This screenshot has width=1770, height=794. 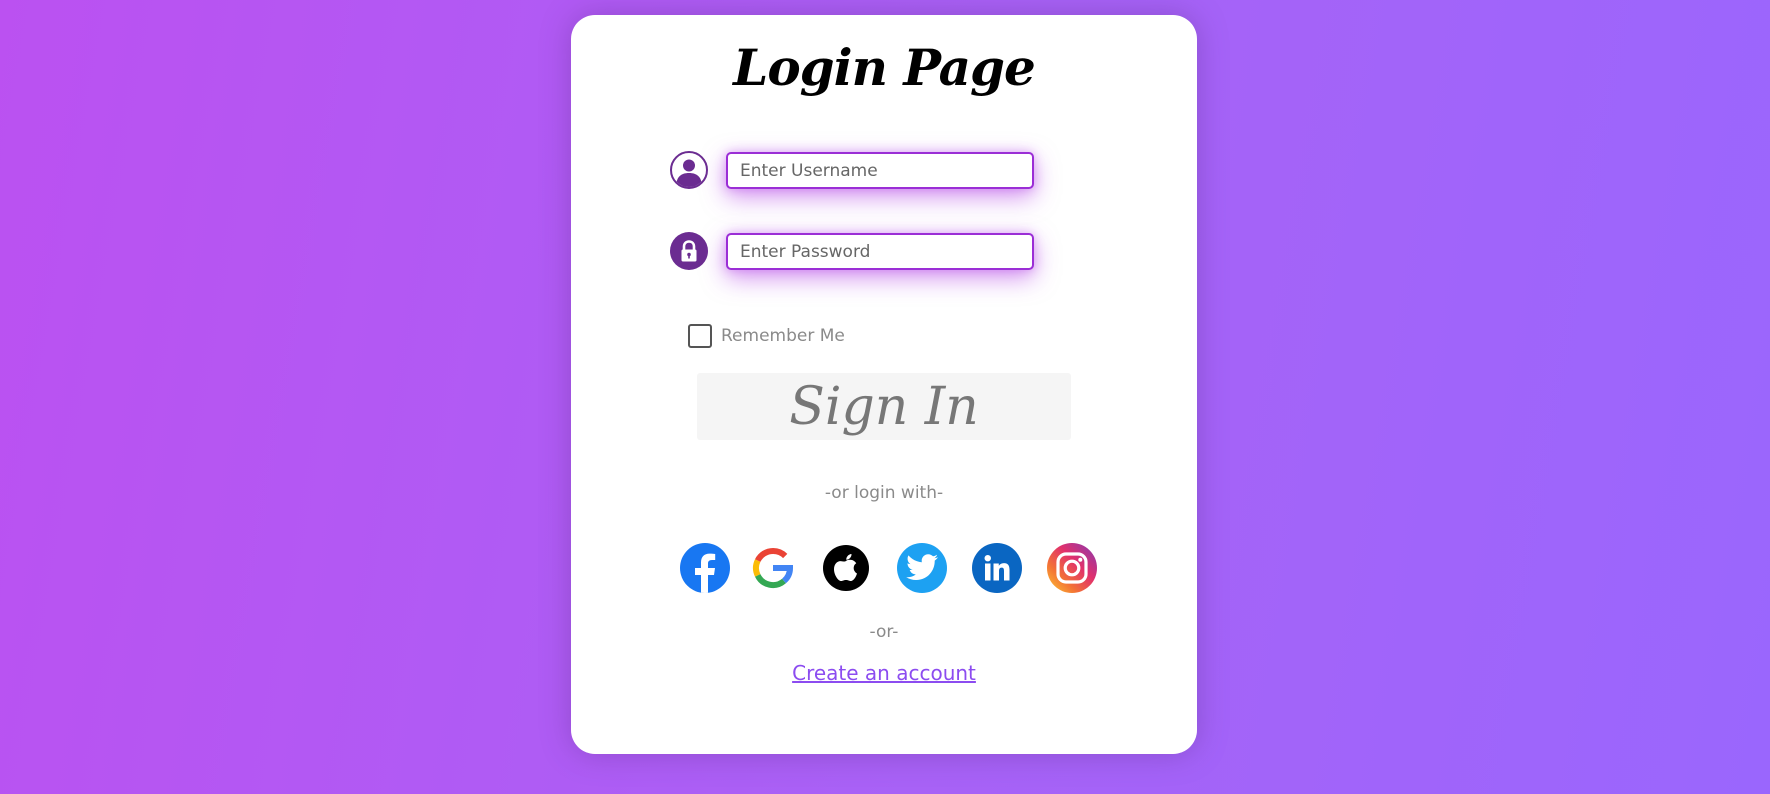 I want to click on remember-me: Remember Me, so click(x=766, y=336).